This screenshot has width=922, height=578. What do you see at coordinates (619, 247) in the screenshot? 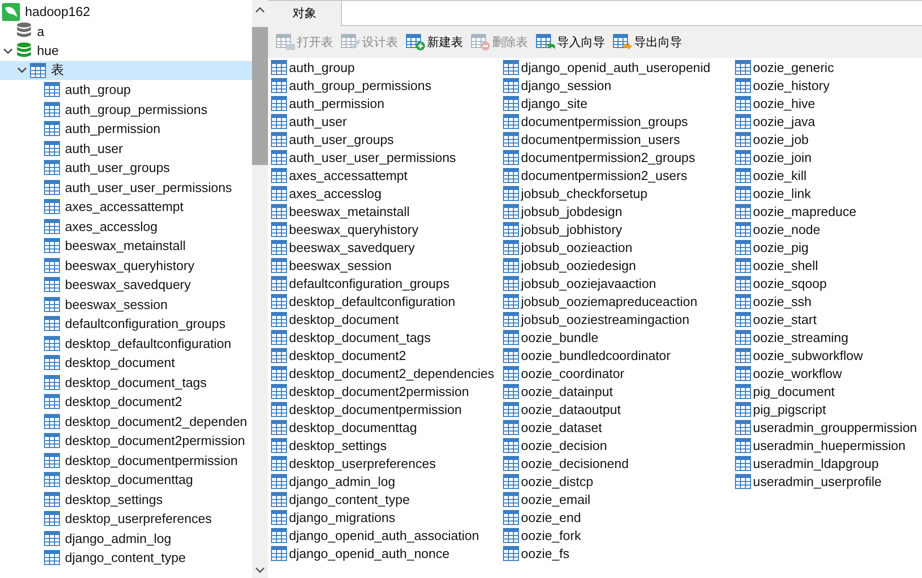
I see `table-item: jobsub_oozieaction` at bounding box center [619, 247].